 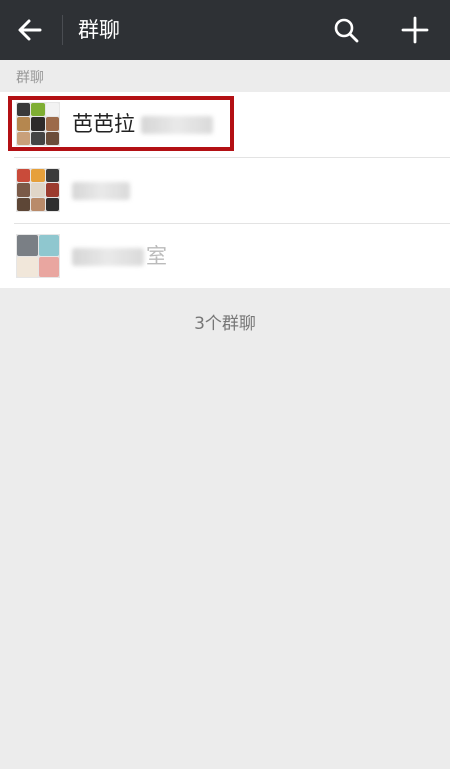 I want to click on page-title: 群聊, so click(x=99, y=30).